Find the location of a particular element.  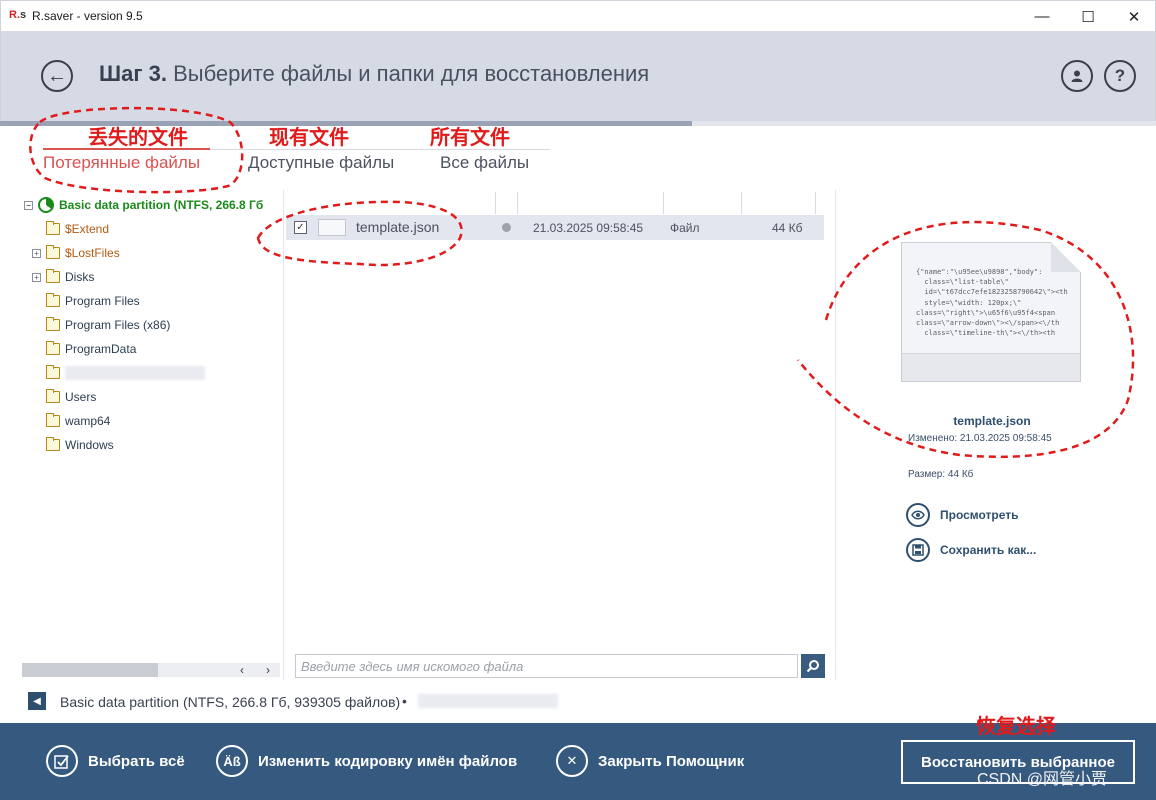

file-size: 44 Кб is located at coordinates (787, 228).